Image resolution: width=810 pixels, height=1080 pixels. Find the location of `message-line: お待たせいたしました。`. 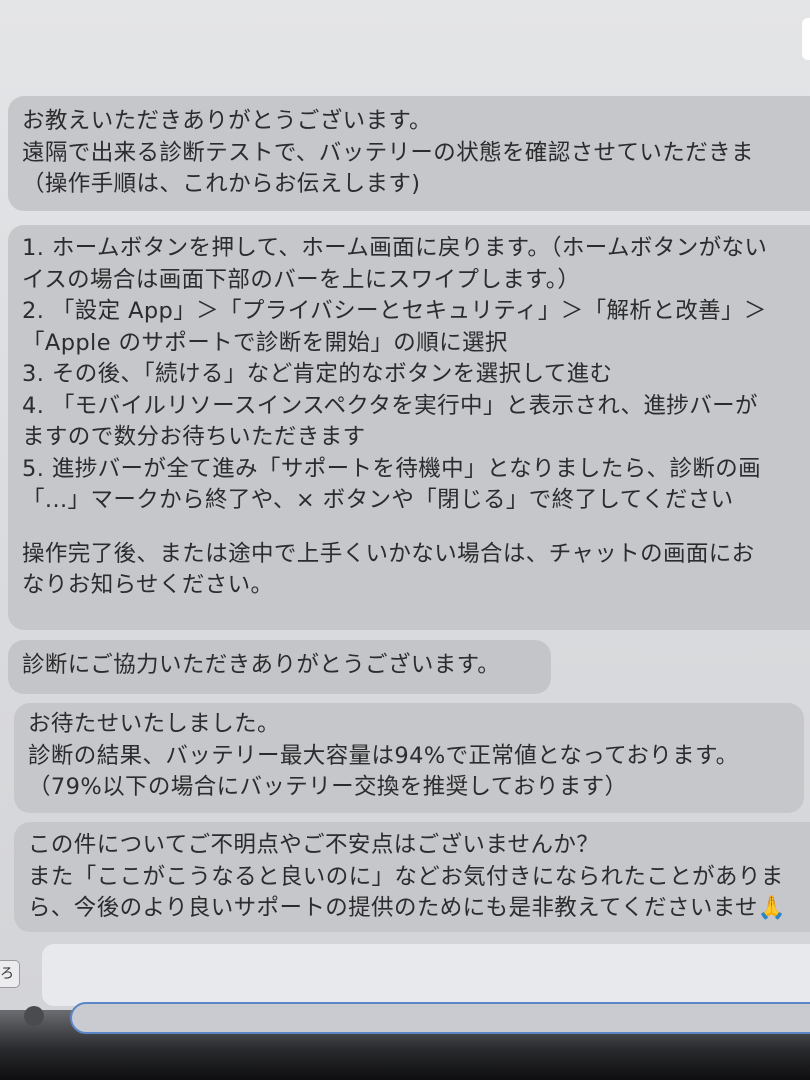

message-line: お待たせいたしました。 is located at coordinates (154, 724).